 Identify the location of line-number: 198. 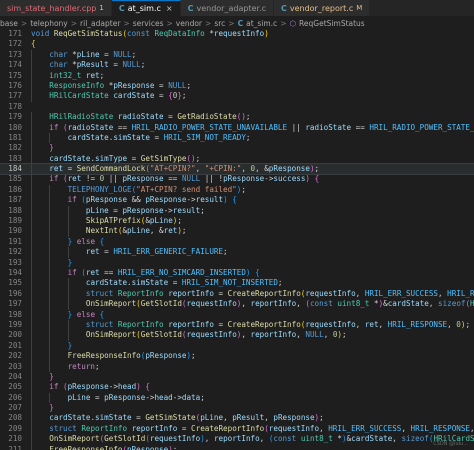
(15, 314).